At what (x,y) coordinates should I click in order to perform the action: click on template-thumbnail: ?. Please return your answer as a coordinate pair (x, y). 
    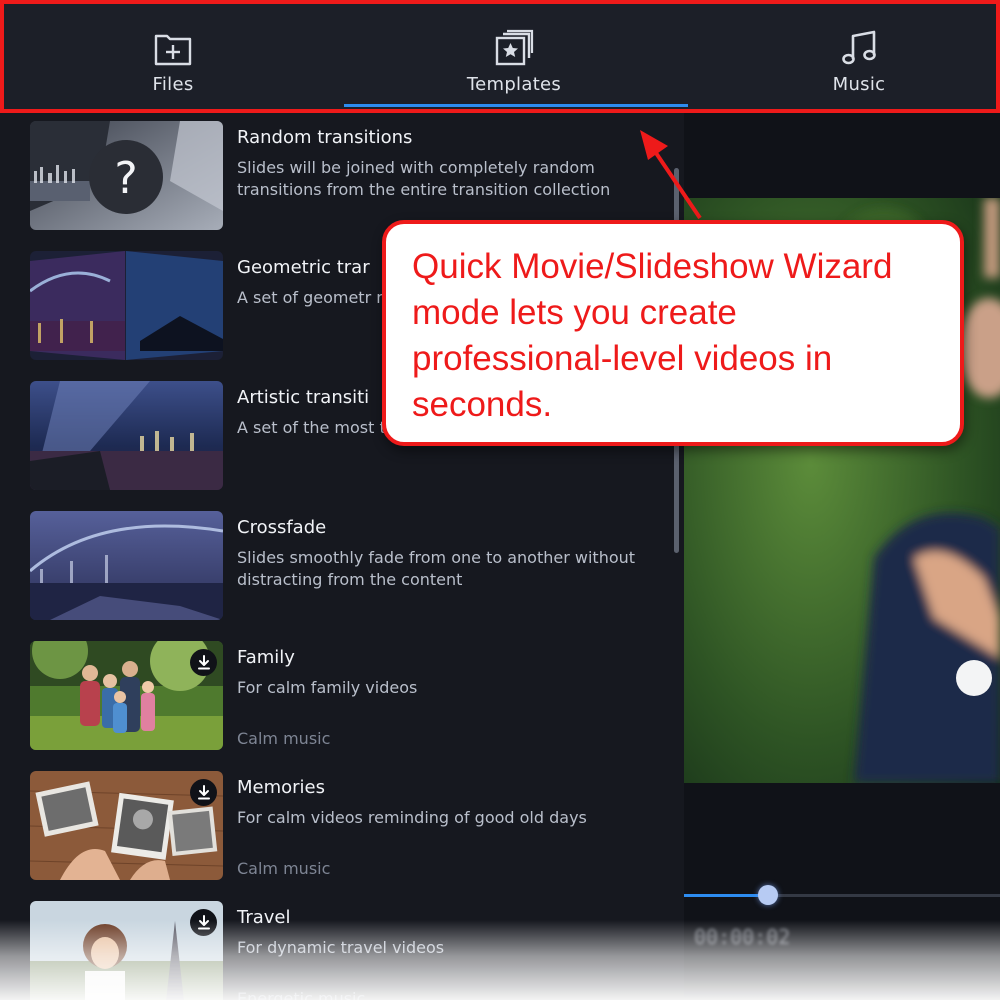
    Looking at the image, I should click on (126, 175).